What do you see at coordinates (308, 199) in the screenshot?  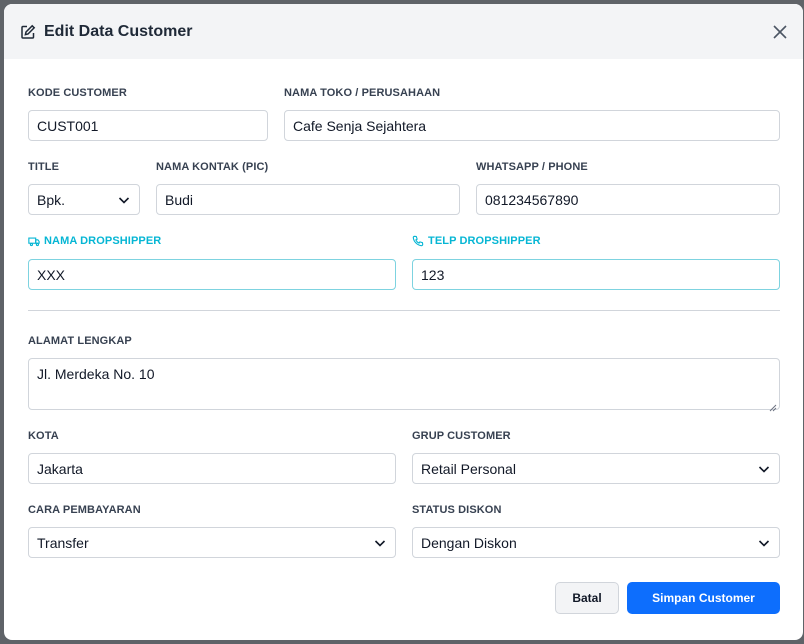 I see `nama-kontak-input: Budi` at bounding box center [308, 199].